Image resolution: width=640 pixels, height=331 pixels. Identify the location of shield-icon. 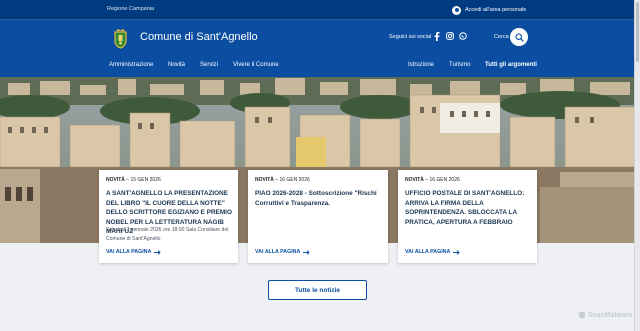
(582, 315).